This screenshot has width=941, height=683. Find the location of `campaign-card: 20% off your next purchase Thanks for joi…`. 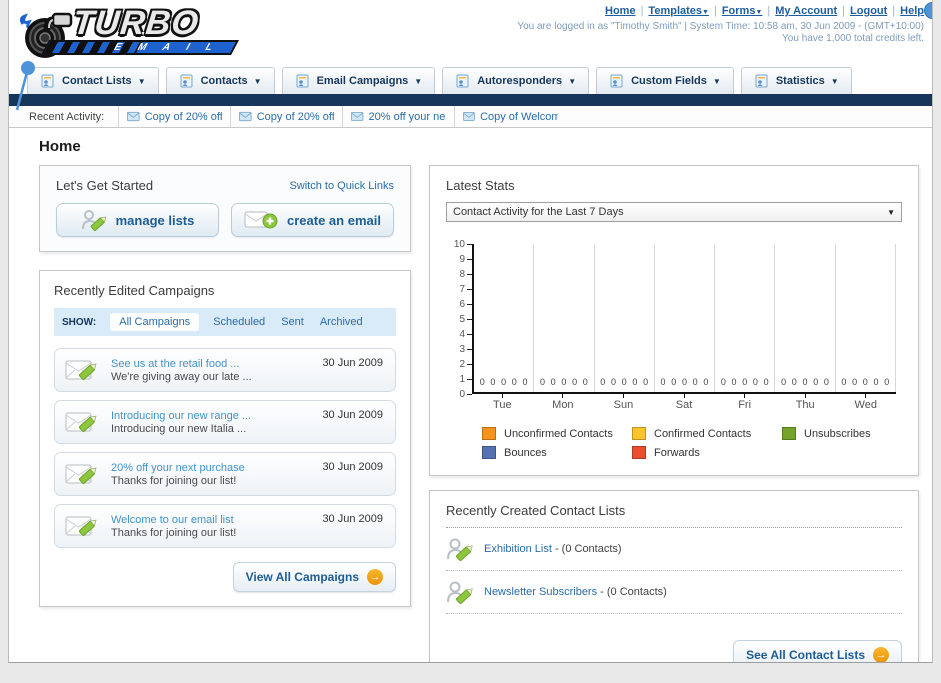

campaign-card: 20% off your next purchase Thanks for joi… is located at coordinates (225, 474).